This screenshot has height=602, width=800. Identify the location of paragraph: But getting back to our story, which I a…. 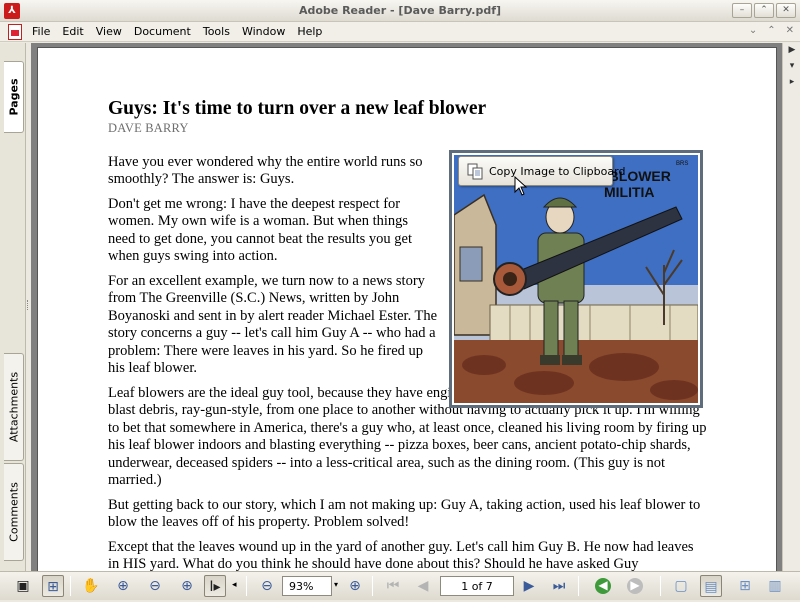
(404, 513).